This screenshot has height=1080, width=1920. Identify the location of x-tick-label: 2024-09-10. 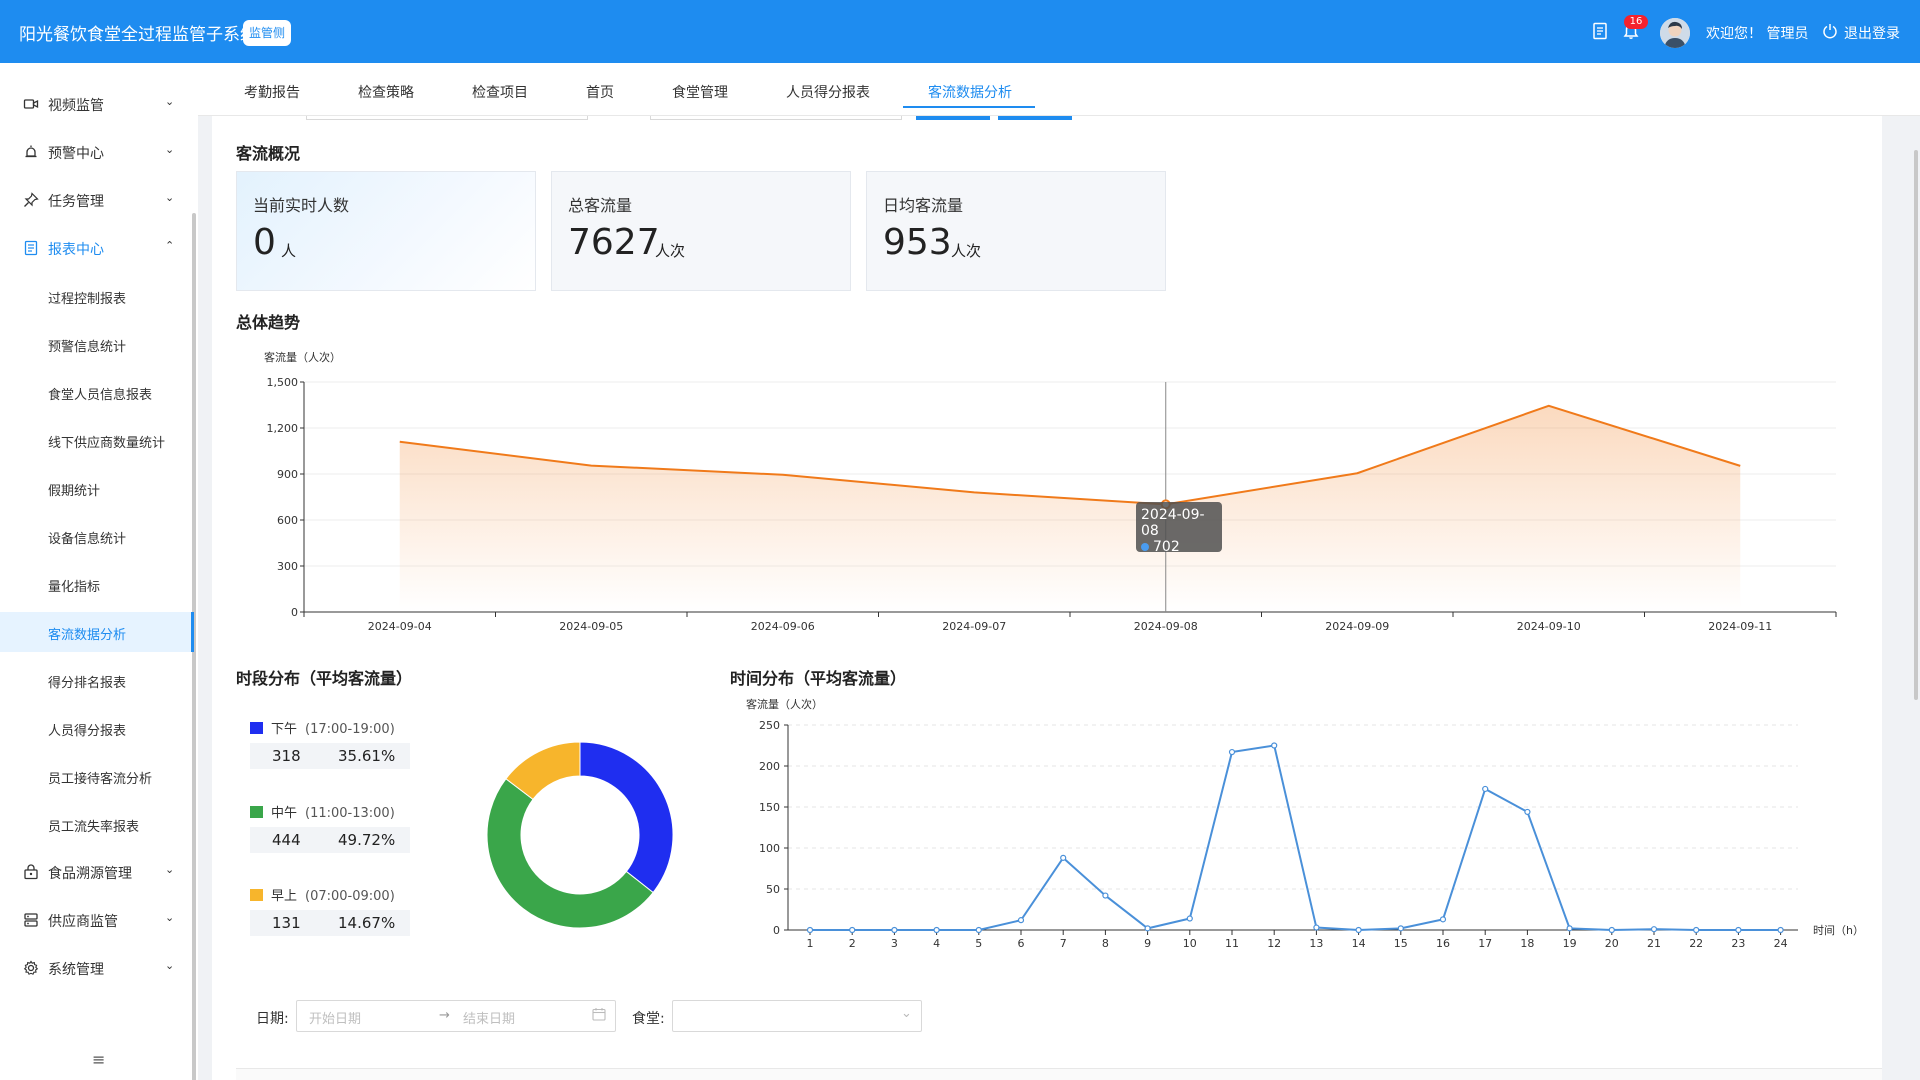
(1549, 626).